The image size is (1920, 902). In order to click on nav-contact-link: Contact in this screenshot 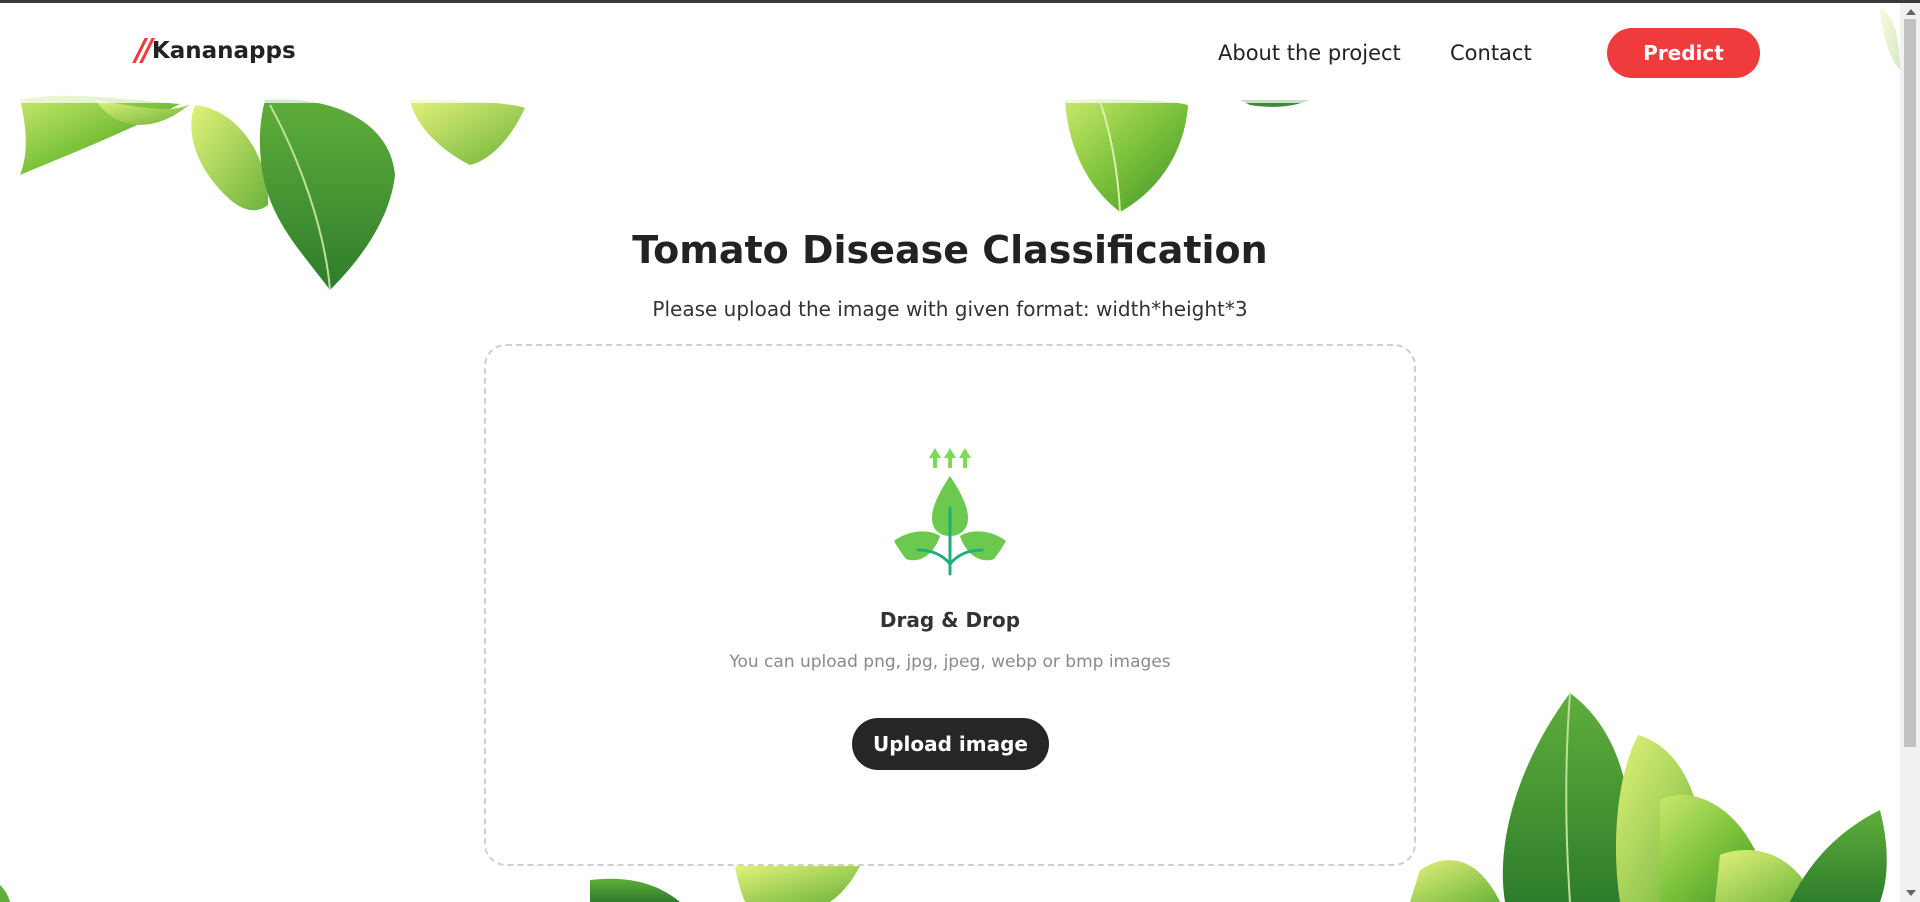, I will do `click(1491, 53)`.